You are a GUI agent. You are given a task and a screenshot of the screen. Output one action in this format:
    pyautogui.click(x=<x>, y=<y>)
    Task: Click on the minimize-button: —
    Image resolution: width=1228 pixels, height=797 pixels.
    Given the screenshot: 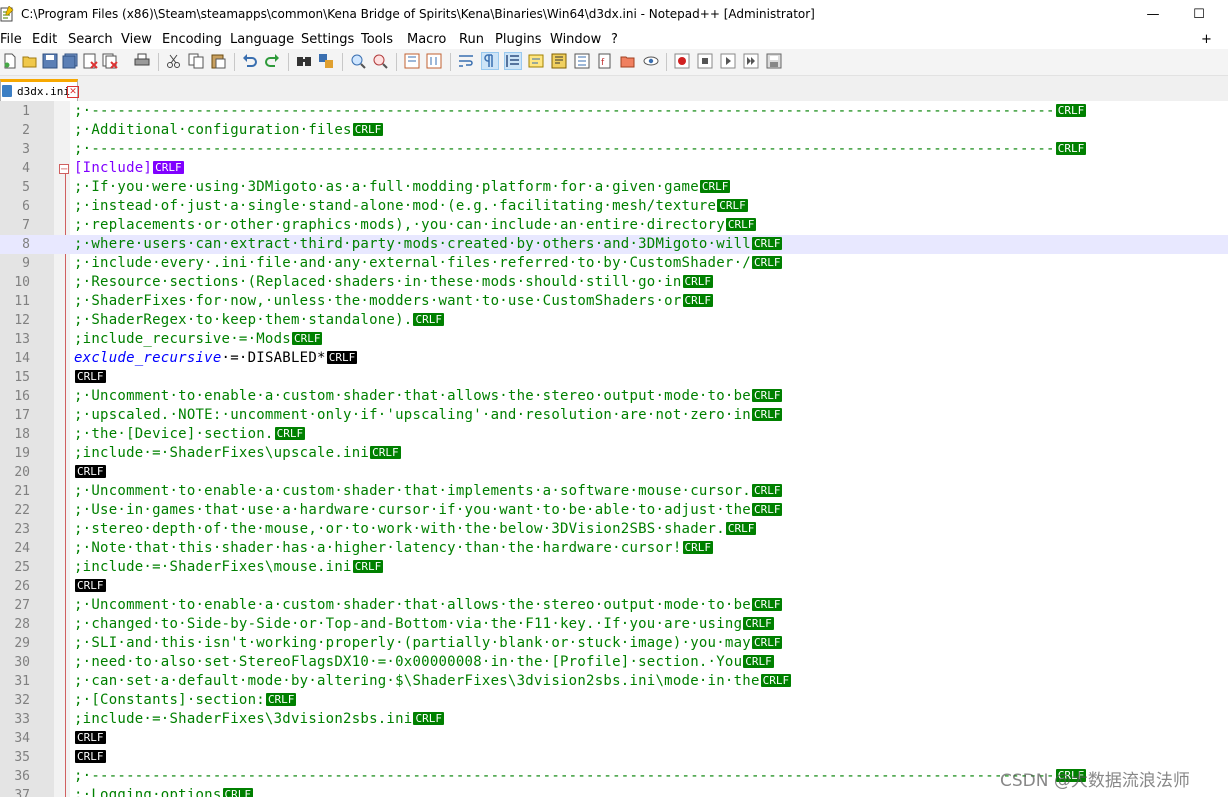 What is the action you would take?
    pyautogui.click(x=1153, y=15)
    